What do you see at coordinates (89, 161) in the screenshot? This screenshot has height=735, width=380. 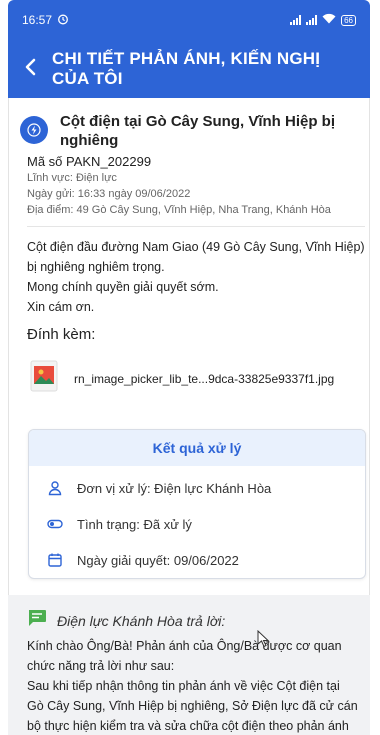 I see `report-code: Mã số PAKN_202299` at bounding box center [89, 161].